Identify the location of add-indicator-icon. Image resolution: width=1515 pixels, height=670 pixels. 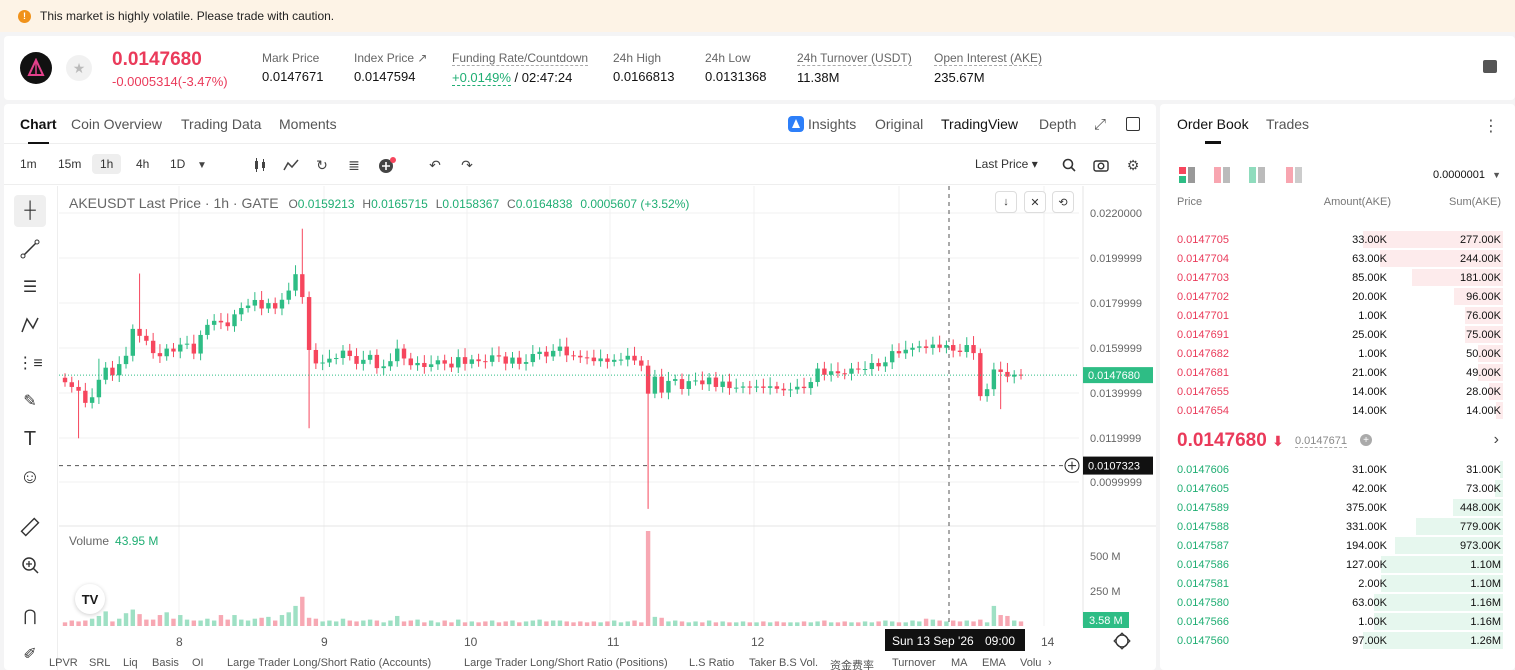
(387, 165).